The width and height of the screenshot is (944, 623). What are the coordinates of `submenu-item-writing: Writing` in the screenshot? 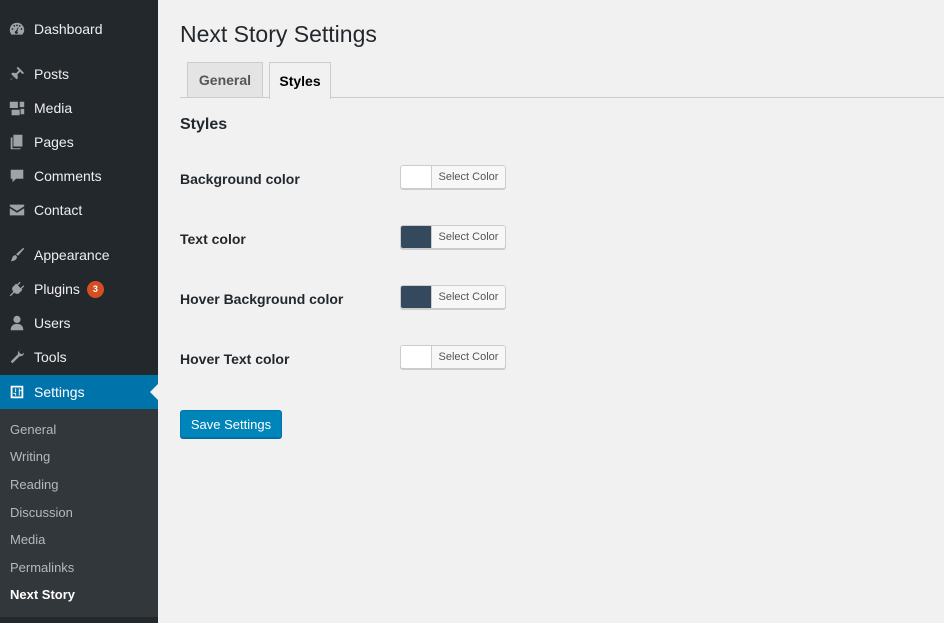 It's located at (30, 456).